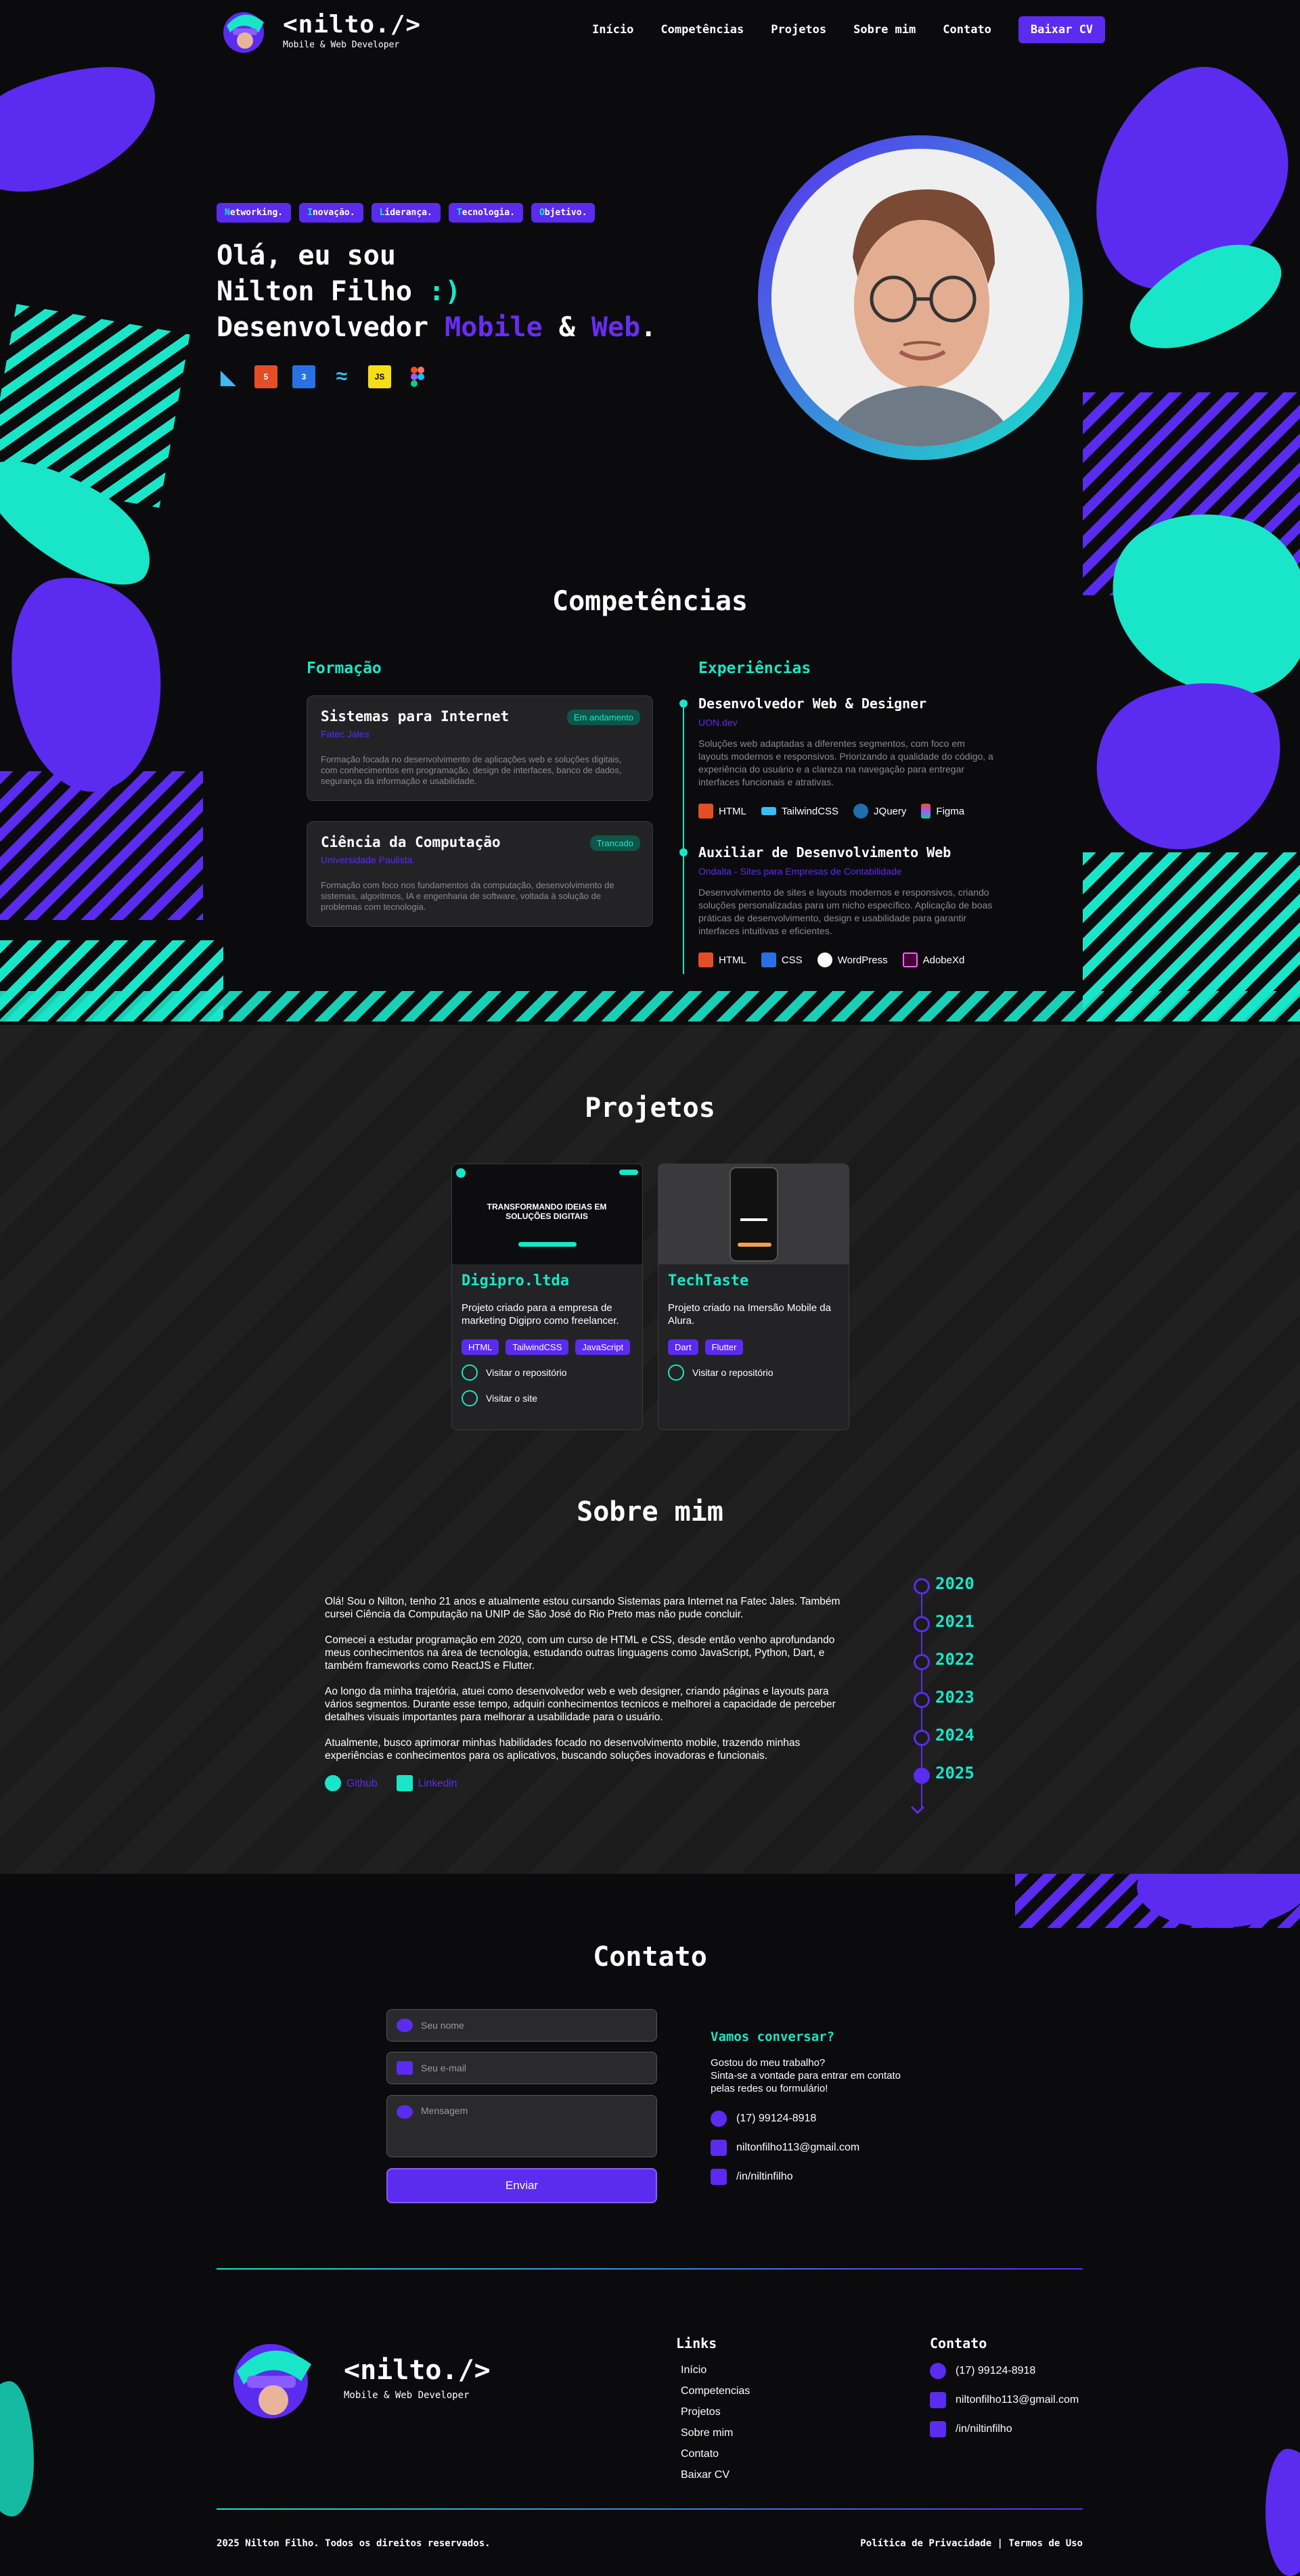  Describe the element at coordinates (1004, 2400) in the screenshot. I see `footer-email: niltonfilho113@gmail.com` at that location.